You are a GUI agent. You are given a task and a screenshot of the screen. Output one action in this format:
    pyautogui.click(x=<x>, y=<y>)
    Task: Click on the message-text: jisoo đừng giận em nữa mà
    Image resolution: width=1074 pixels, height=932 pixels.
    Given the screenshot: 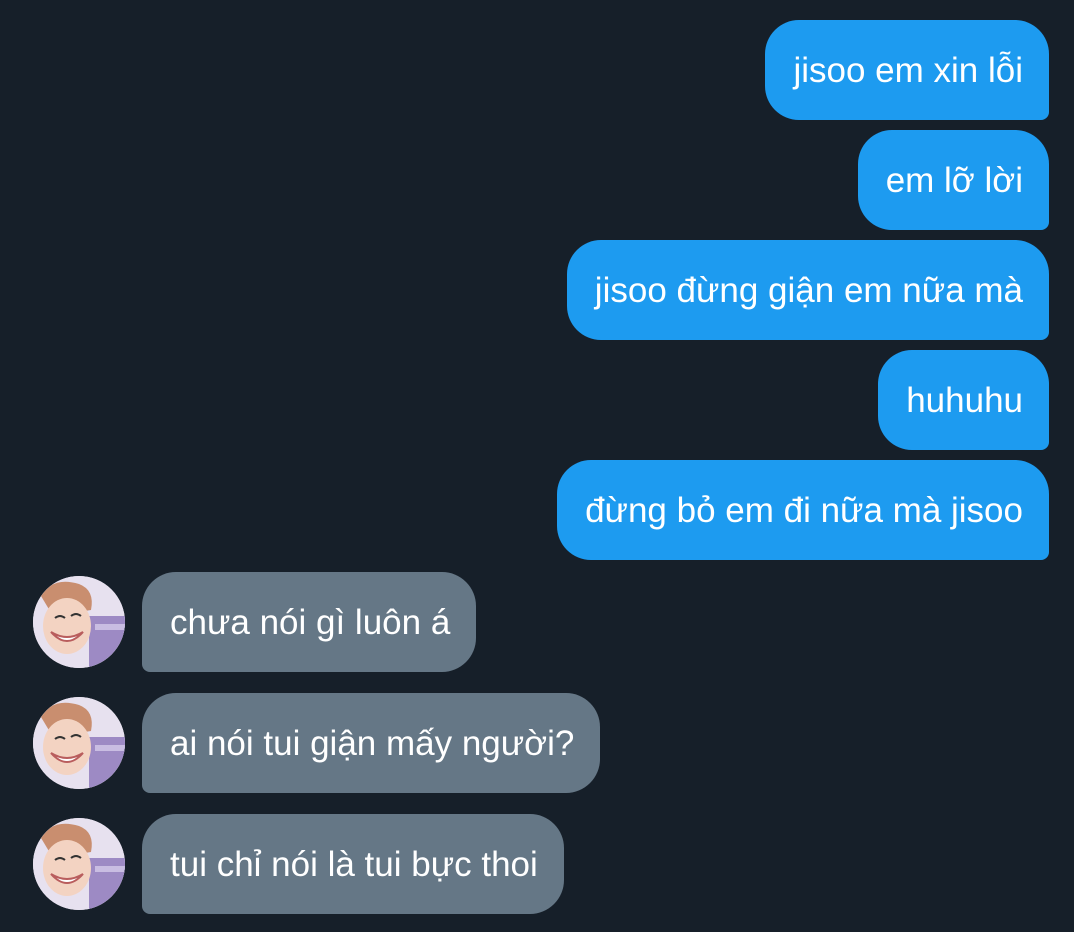 What is the action you would take?
    pyautogui.click(x=808, y=290)
    